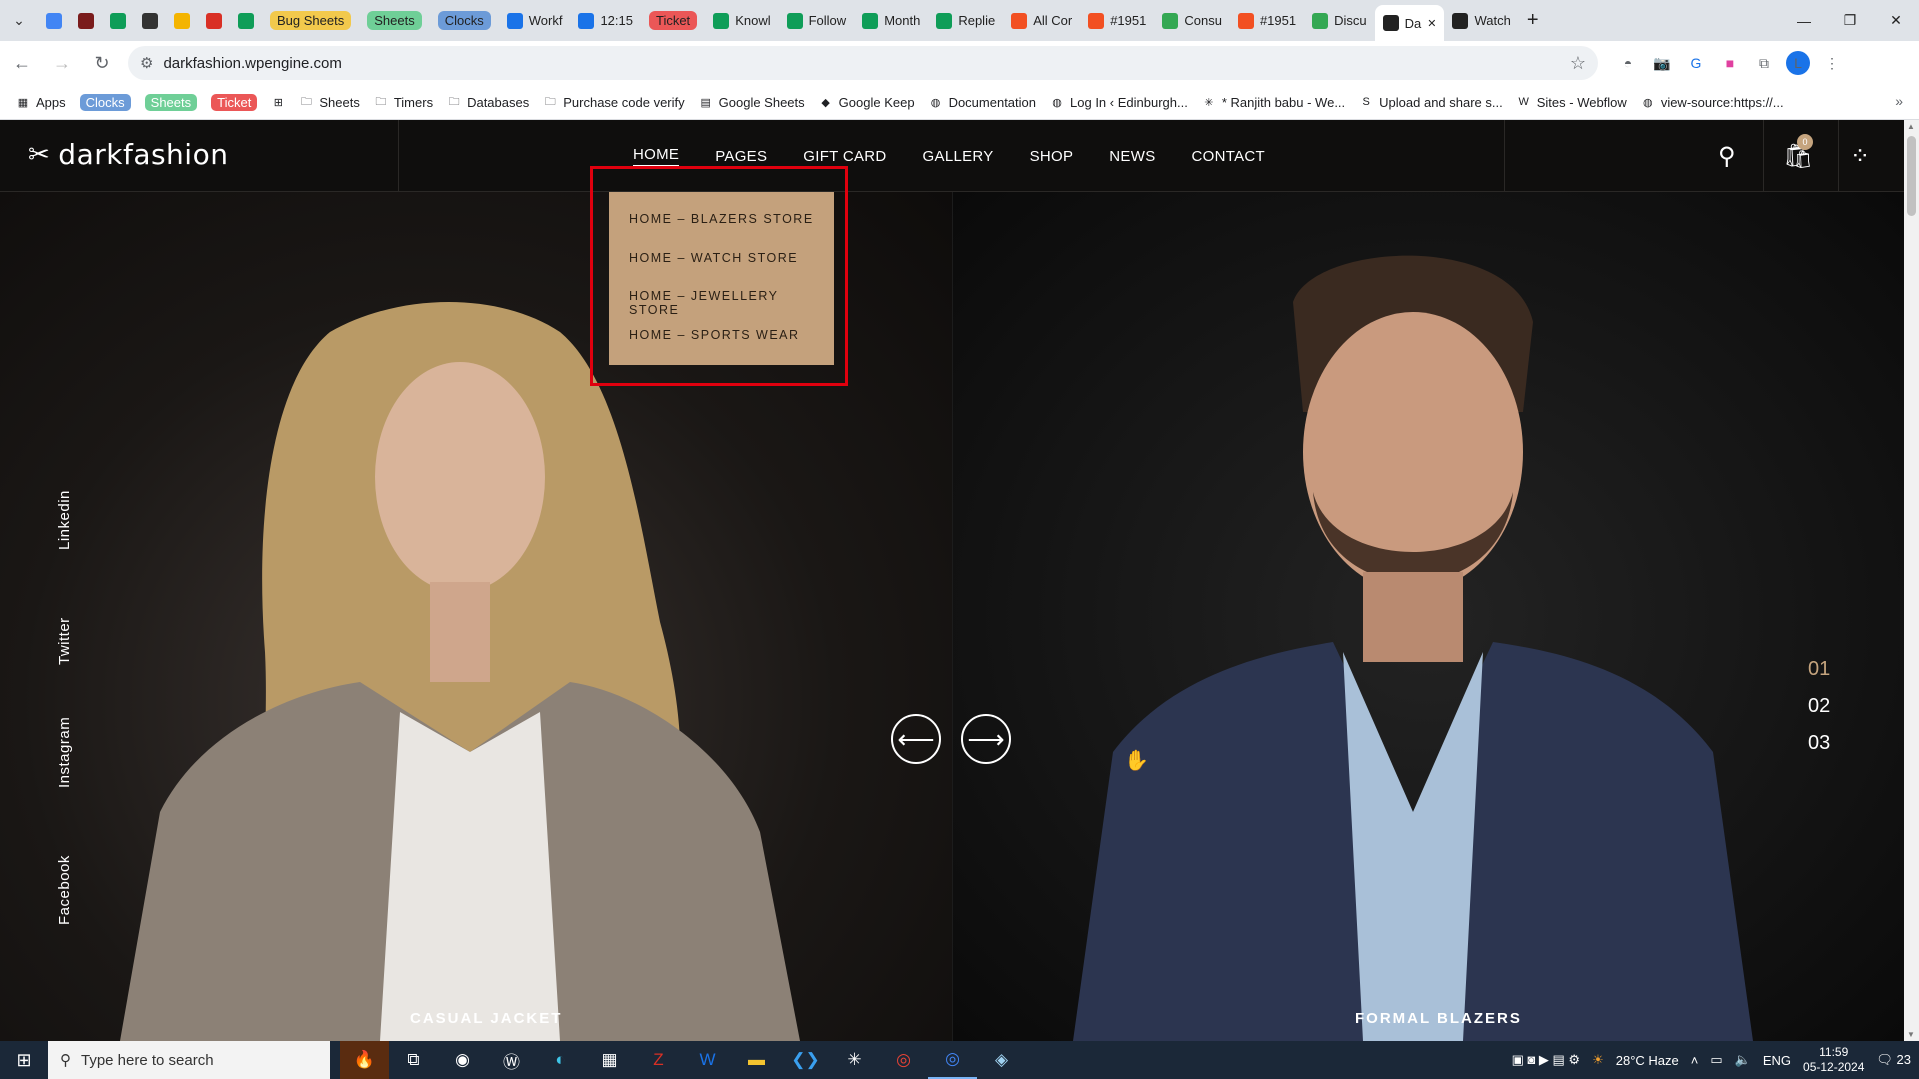 The height and width of the screenshot is (1079, 1919). What do you see at coordinates (751, 102) in the screenshot?
I see `bookmark-item: ▤ Google Sheets` at bounding box center [751, 102].